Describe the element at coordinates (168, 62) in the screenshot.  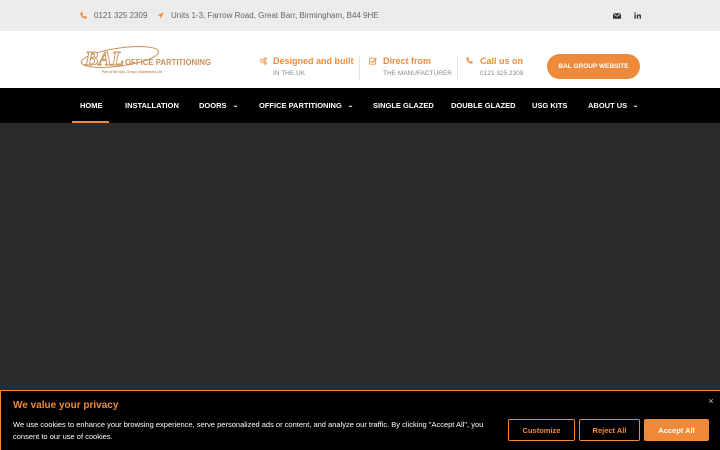
I see `logo-sub-text: OFFICE PARTITIONING` at that location.